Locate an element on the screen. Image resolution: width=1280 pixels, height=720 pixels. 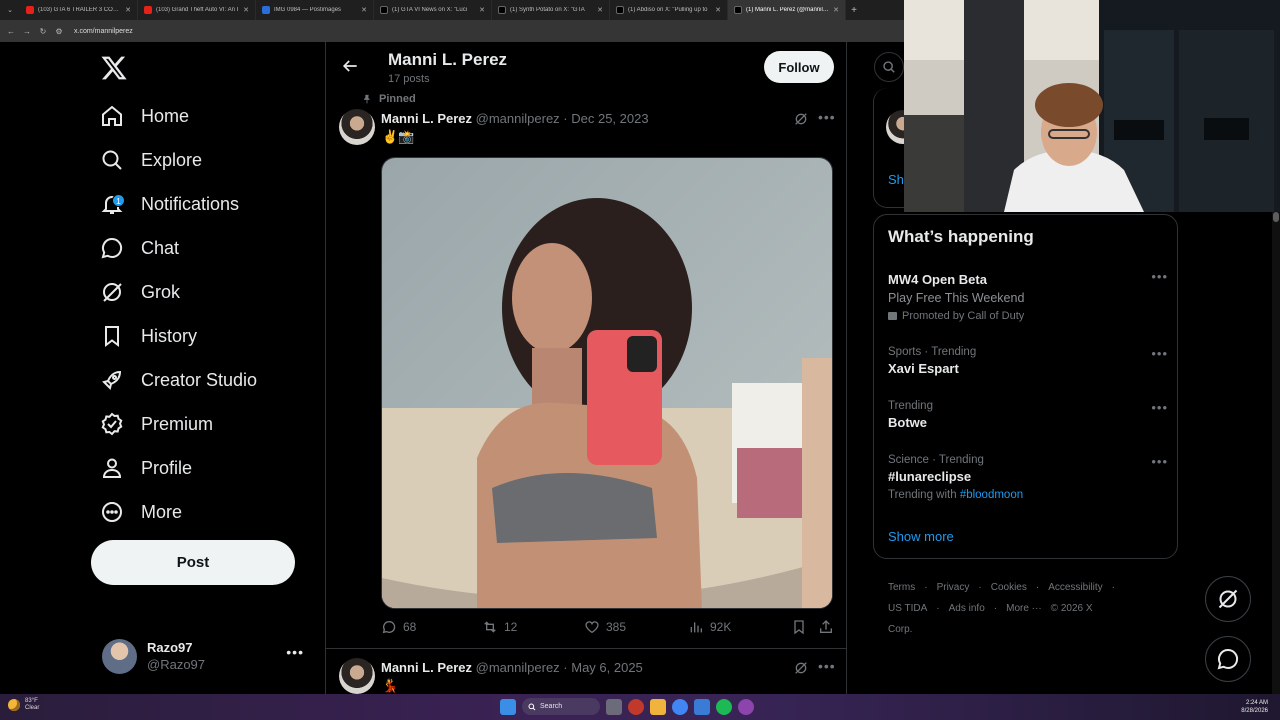
back-arrow-icon is located at coordinates (350, 66).